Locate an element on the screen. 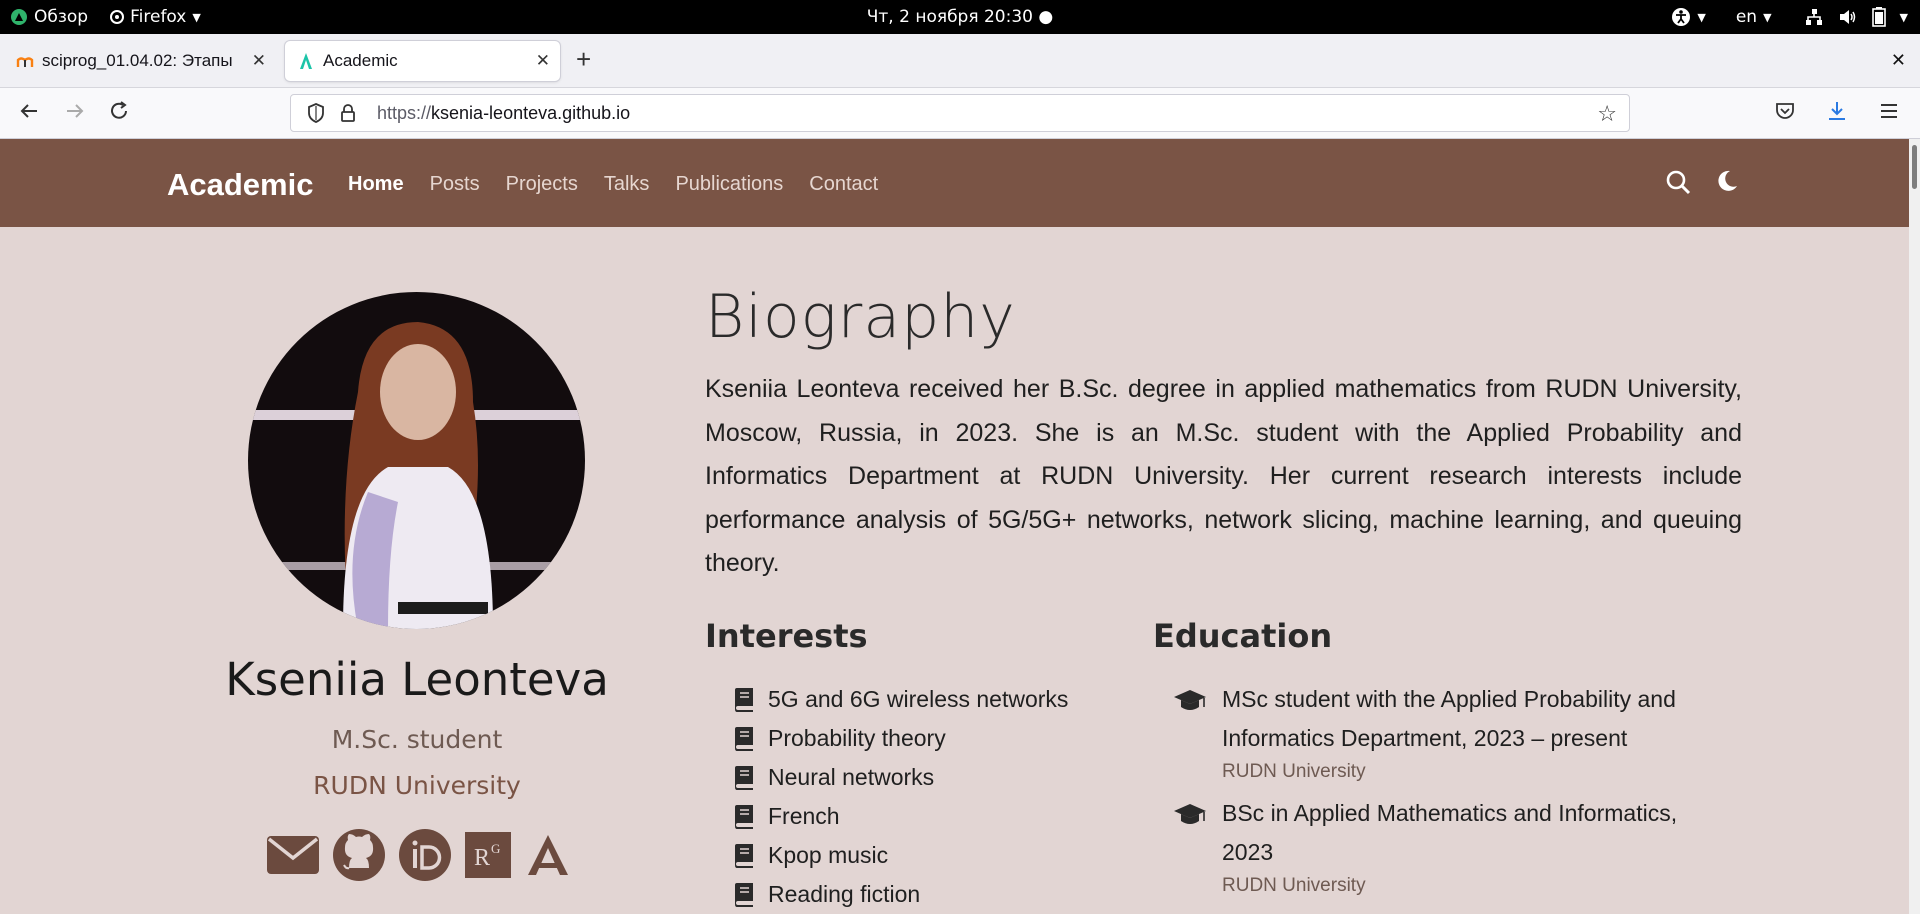 Image resolution: width=1920 pixels, height=914 pixels. list-item: 5G and 6G wireless networks is located at coordinates (900, 699).